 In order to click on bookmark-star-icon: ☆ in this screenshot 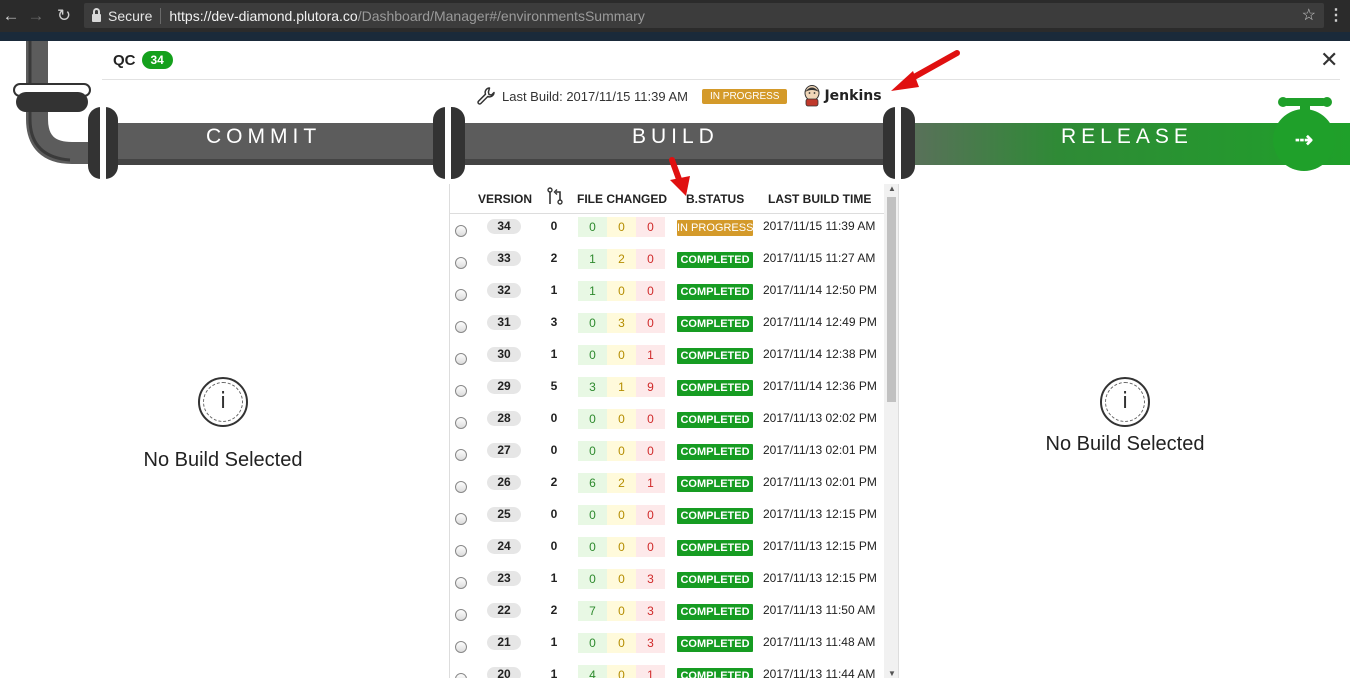, I will do `click(1309, 15)`.